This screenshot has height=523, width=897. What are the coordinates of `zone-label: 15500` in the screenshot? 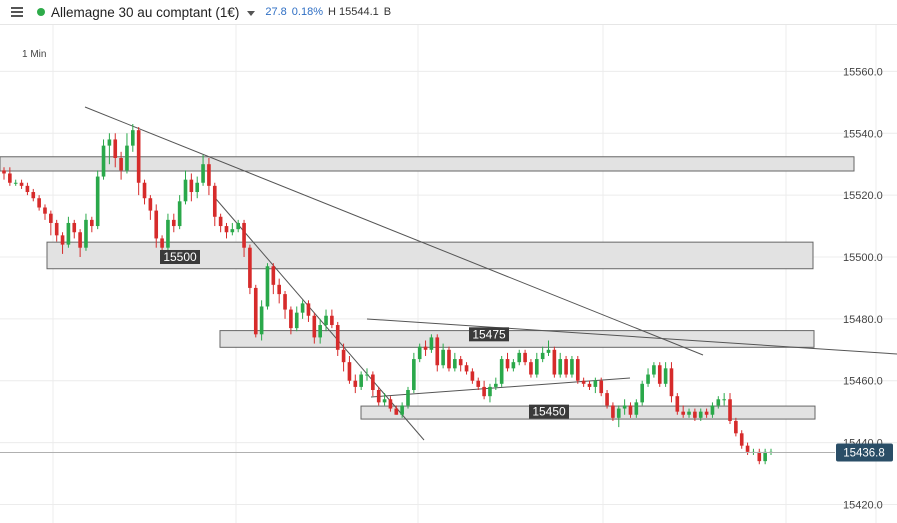 It's located at (180, 257).